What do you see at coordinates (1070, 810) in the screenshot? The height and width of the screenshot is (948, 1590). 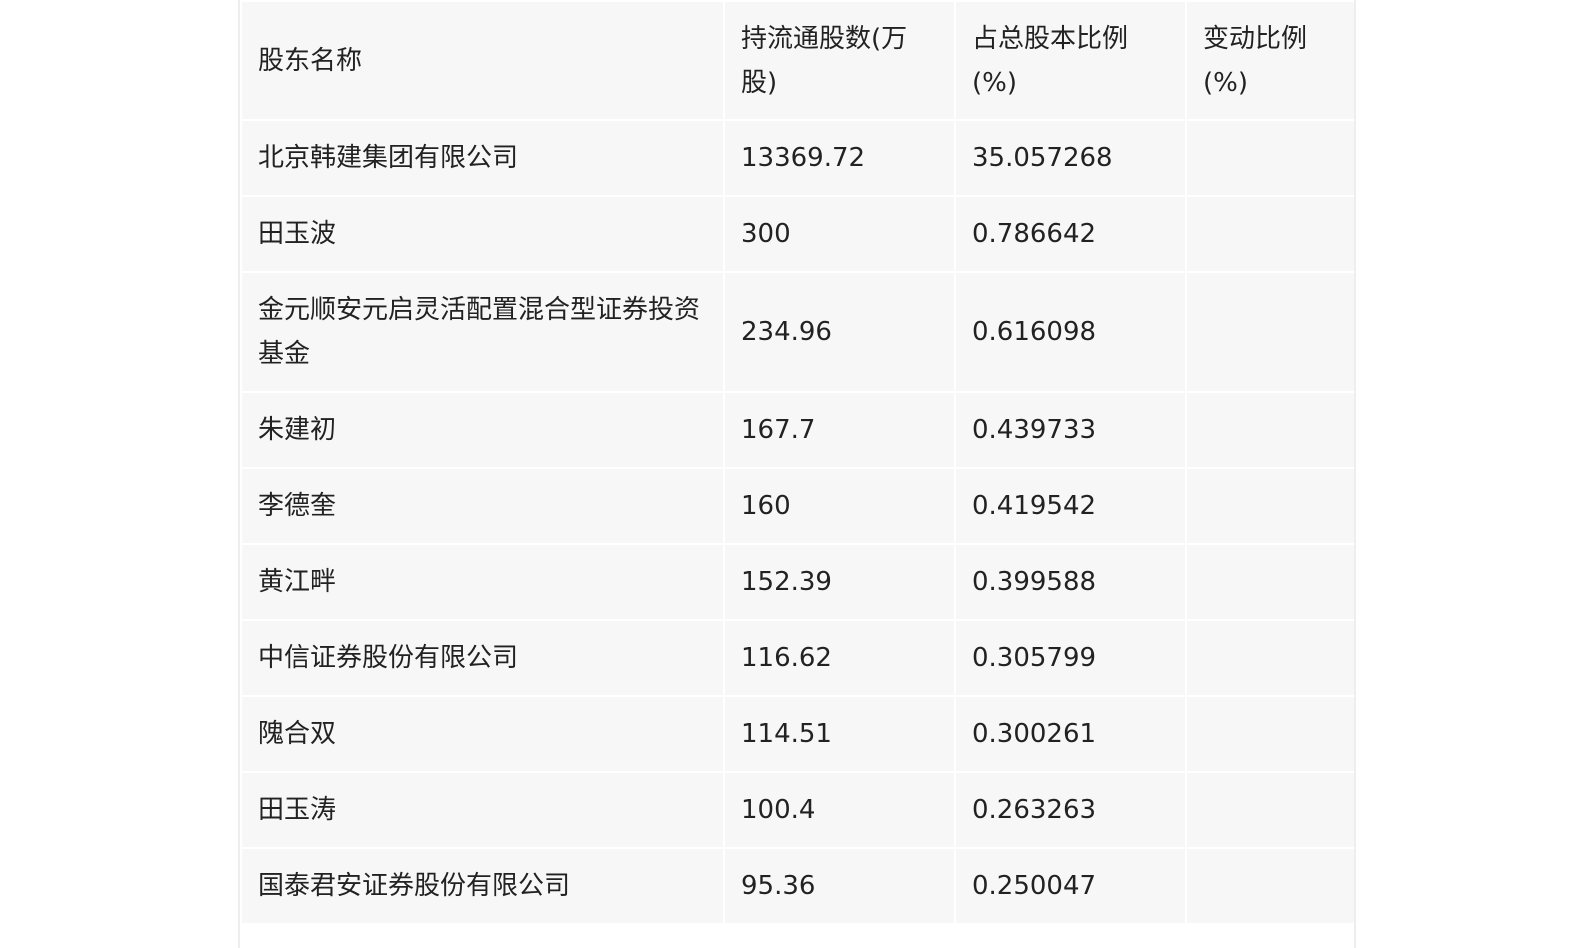 I see `cell-share-percent: 0.263263` at bounding box center [1070, 810].